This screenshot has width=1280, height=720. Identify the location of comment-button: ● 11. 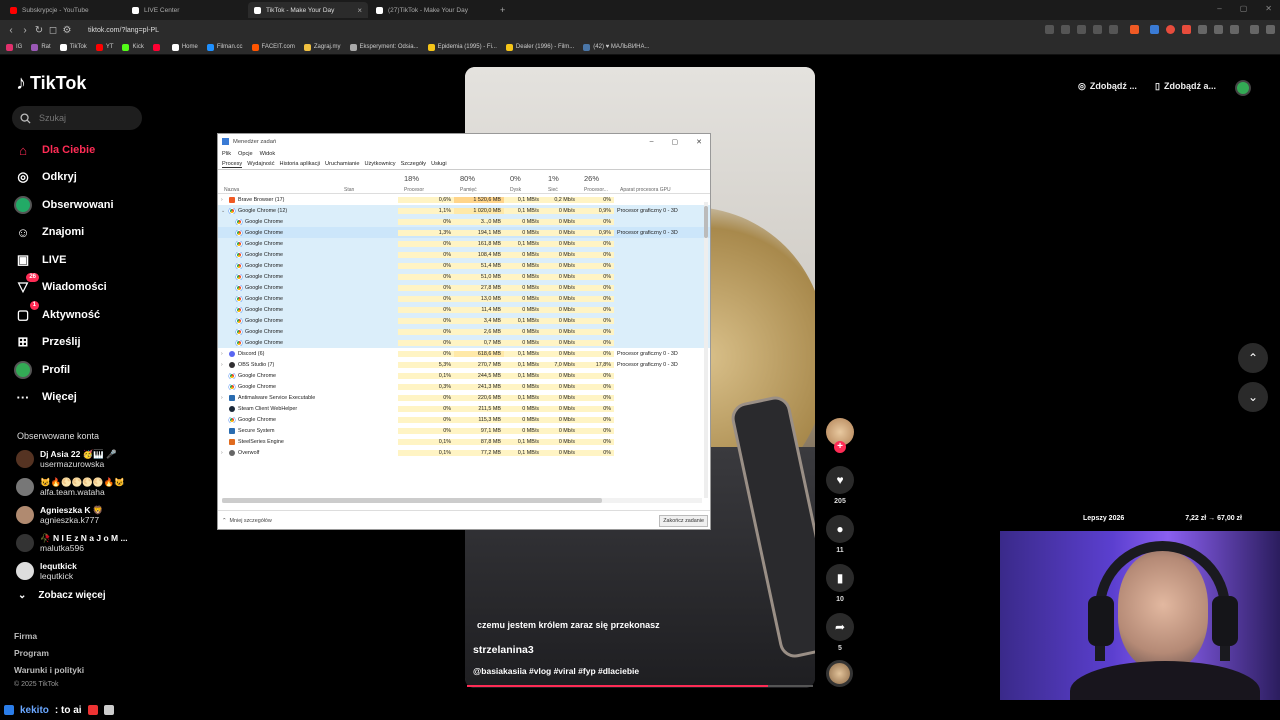
(840, 534).